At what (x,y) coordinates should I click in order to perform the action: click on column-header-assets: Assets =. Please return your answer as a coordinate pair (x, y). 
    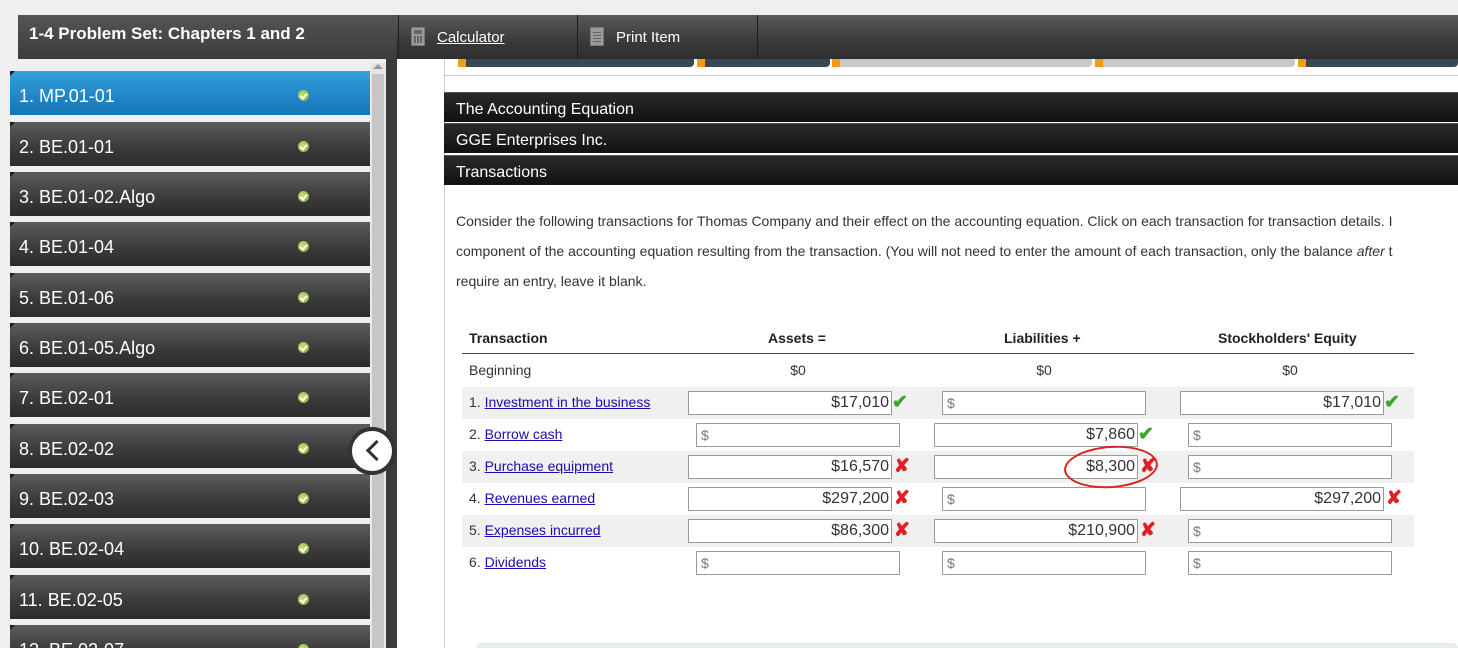
    Looking at the image, I should click on (797, 338).